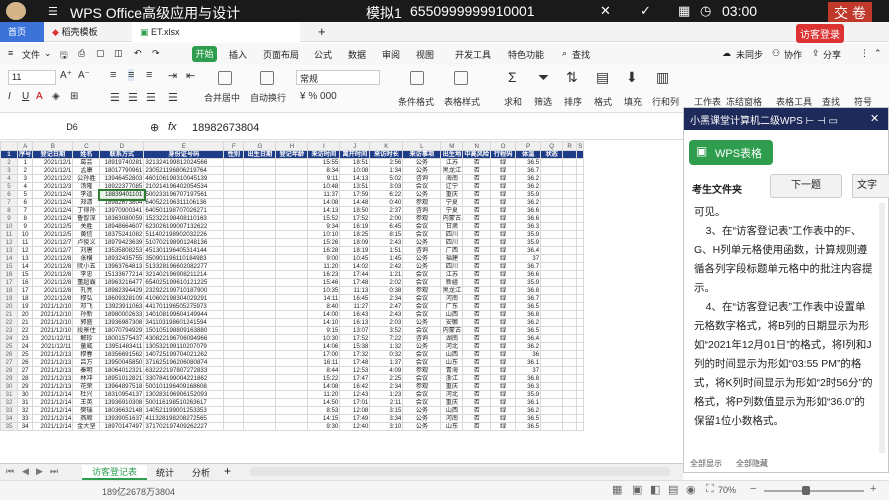 This screenshot has width=889, height=500. Describe the element at coordinates (386, 162) in the screenshot. I see `table-cell: 2:56` at that location.